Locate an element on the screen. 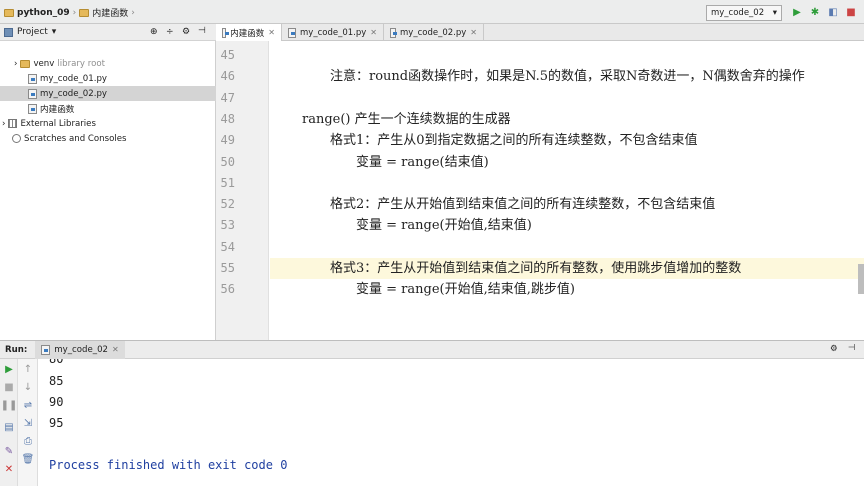 The image size is (864, 486). output-line: 80 is located at coordinates (56, 362).